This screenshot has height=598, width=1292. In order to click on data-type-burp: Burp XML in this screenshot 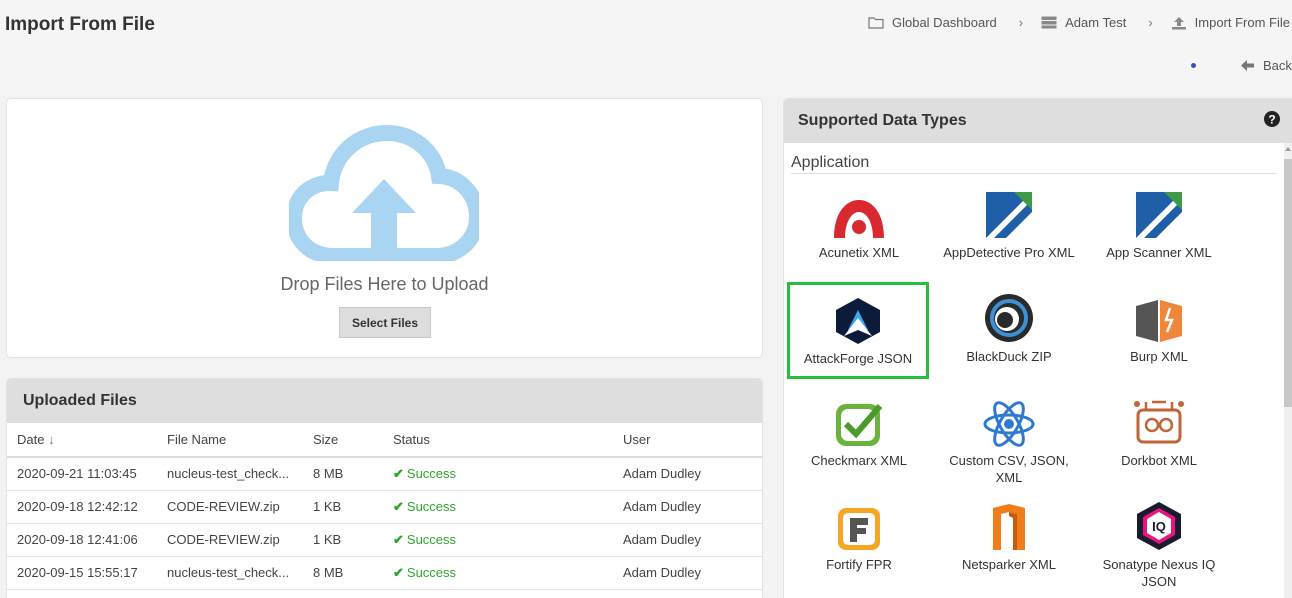, I will do `click(1159, 328)`.